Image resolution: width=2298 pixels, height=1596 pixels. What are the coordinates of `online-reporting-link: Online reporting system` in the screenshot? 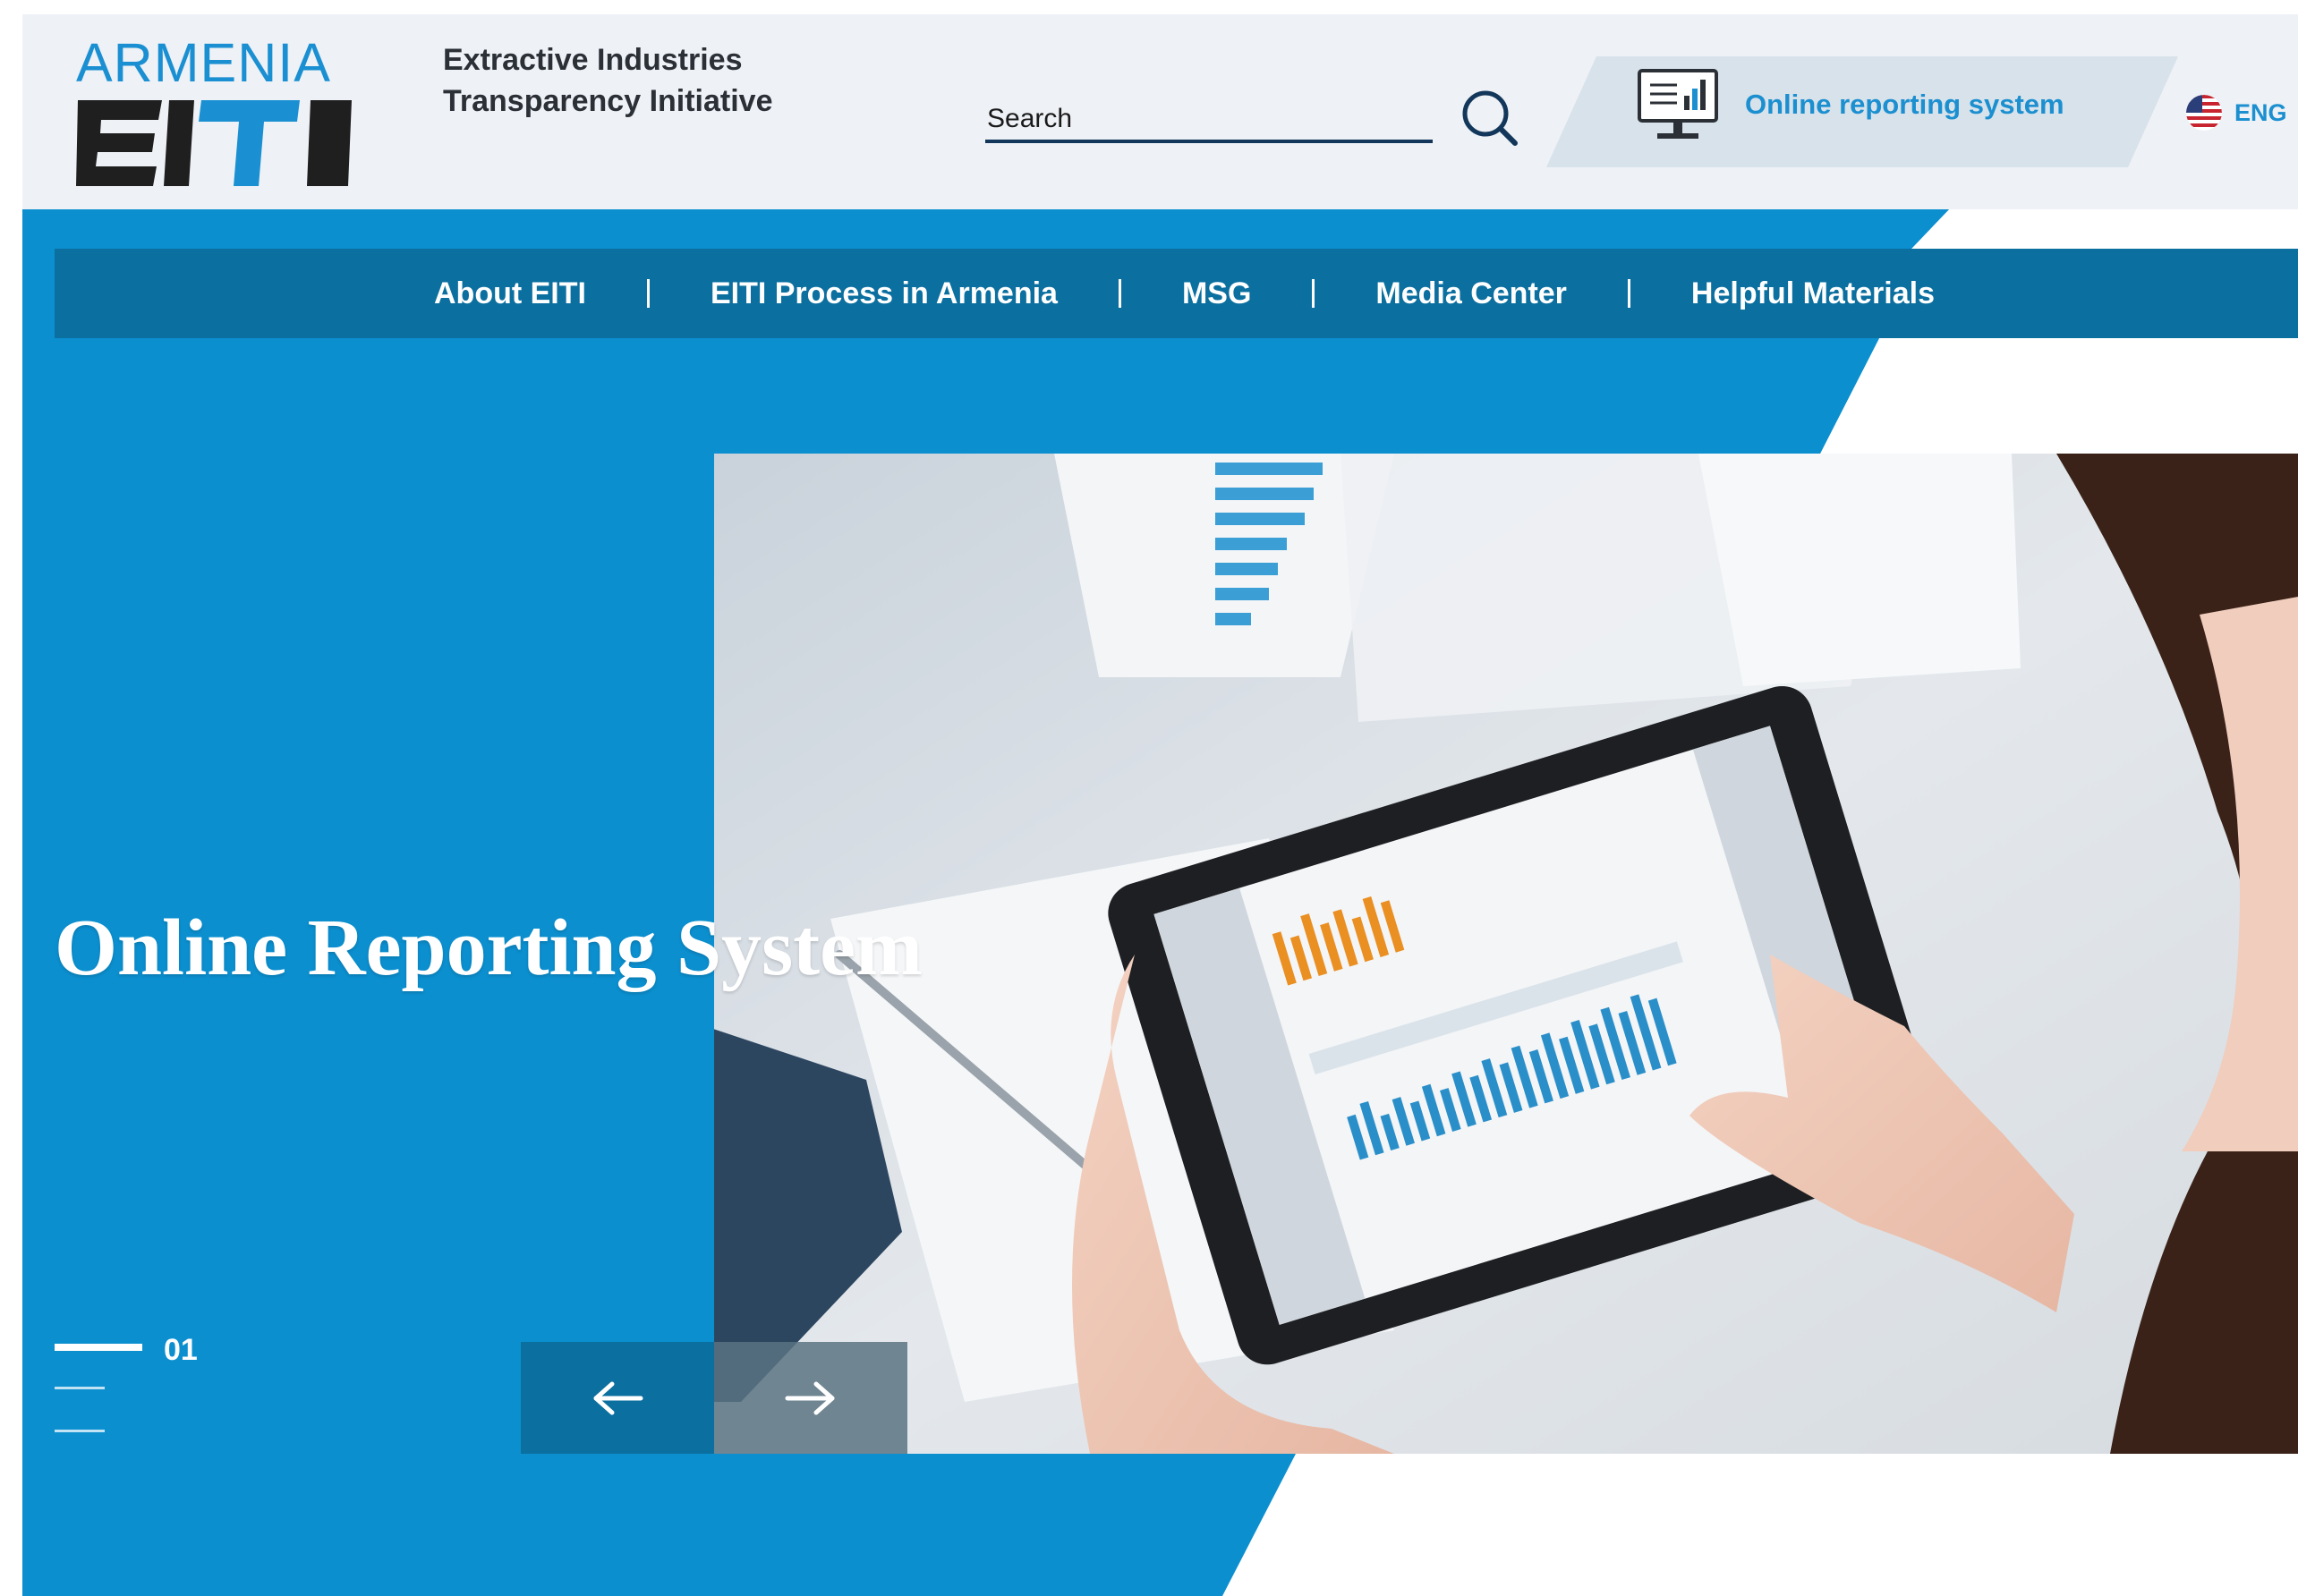 It's located at (1862, 112).